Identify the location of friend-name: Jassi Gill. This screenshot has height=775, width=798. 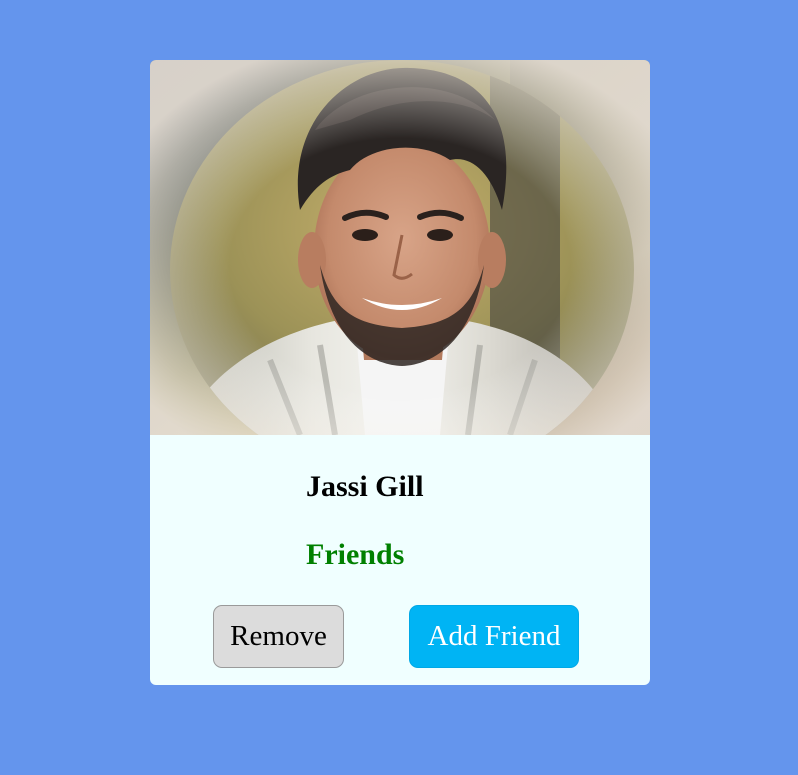
(365, 486).